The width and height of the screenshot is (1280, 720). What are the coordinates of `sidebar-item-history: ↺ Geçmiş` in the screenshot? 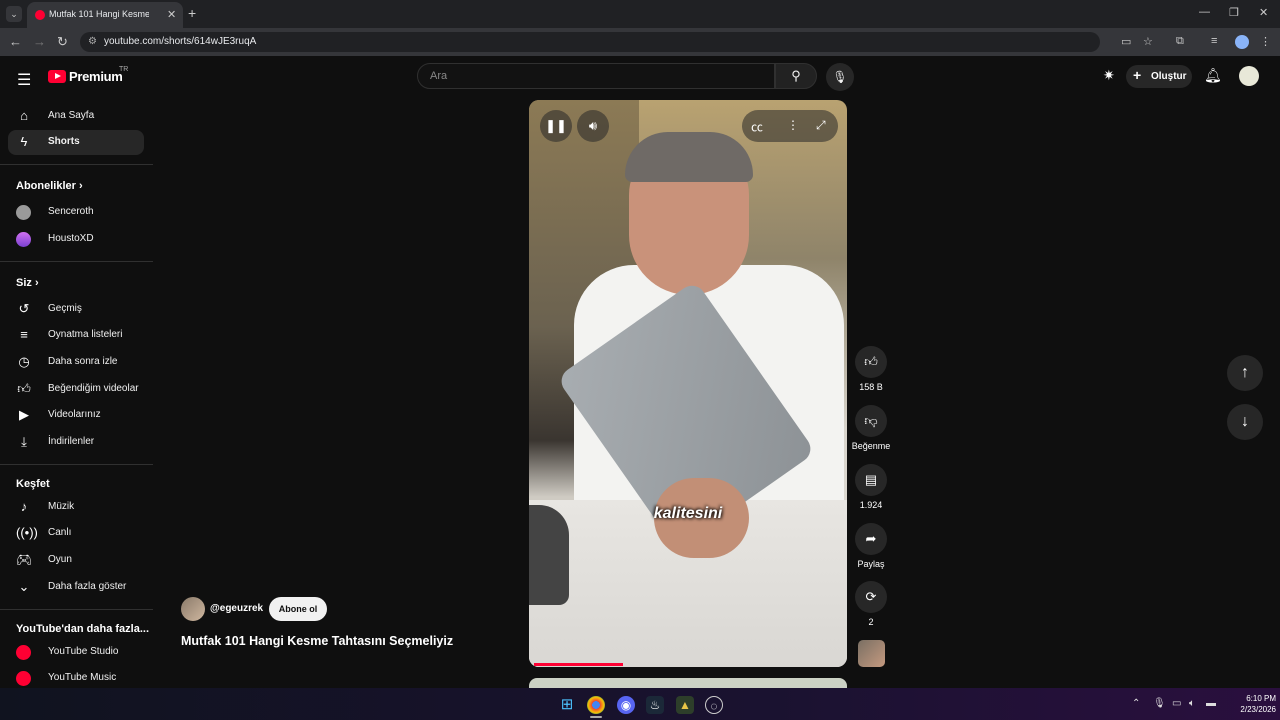 It's located at (76, 309).